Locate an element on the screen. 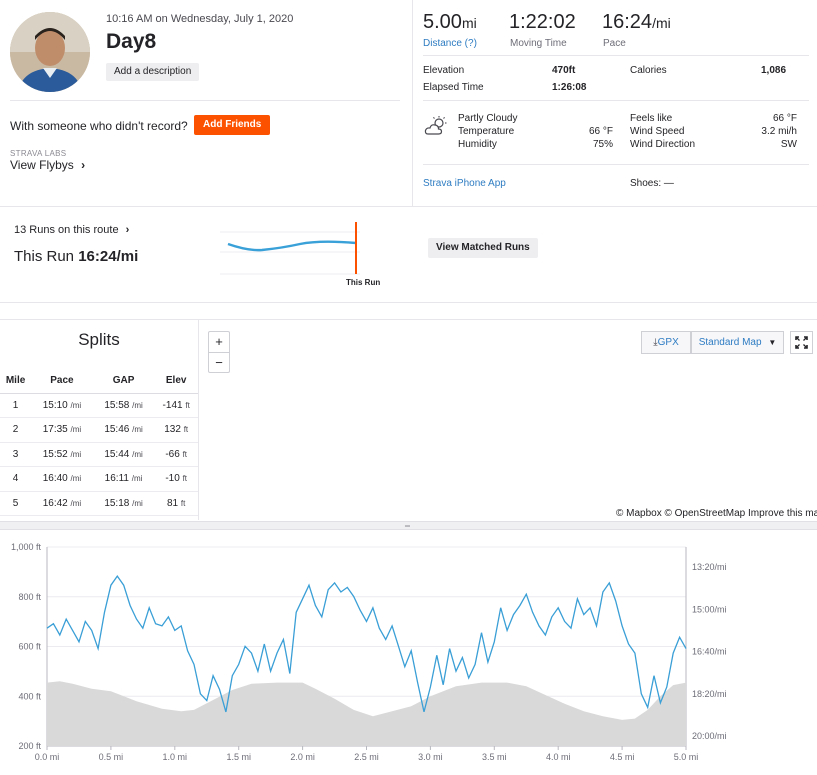 The image size is (817, 775). y-right-tick-label: 13:20/mi is located at coordinates (709, 567).